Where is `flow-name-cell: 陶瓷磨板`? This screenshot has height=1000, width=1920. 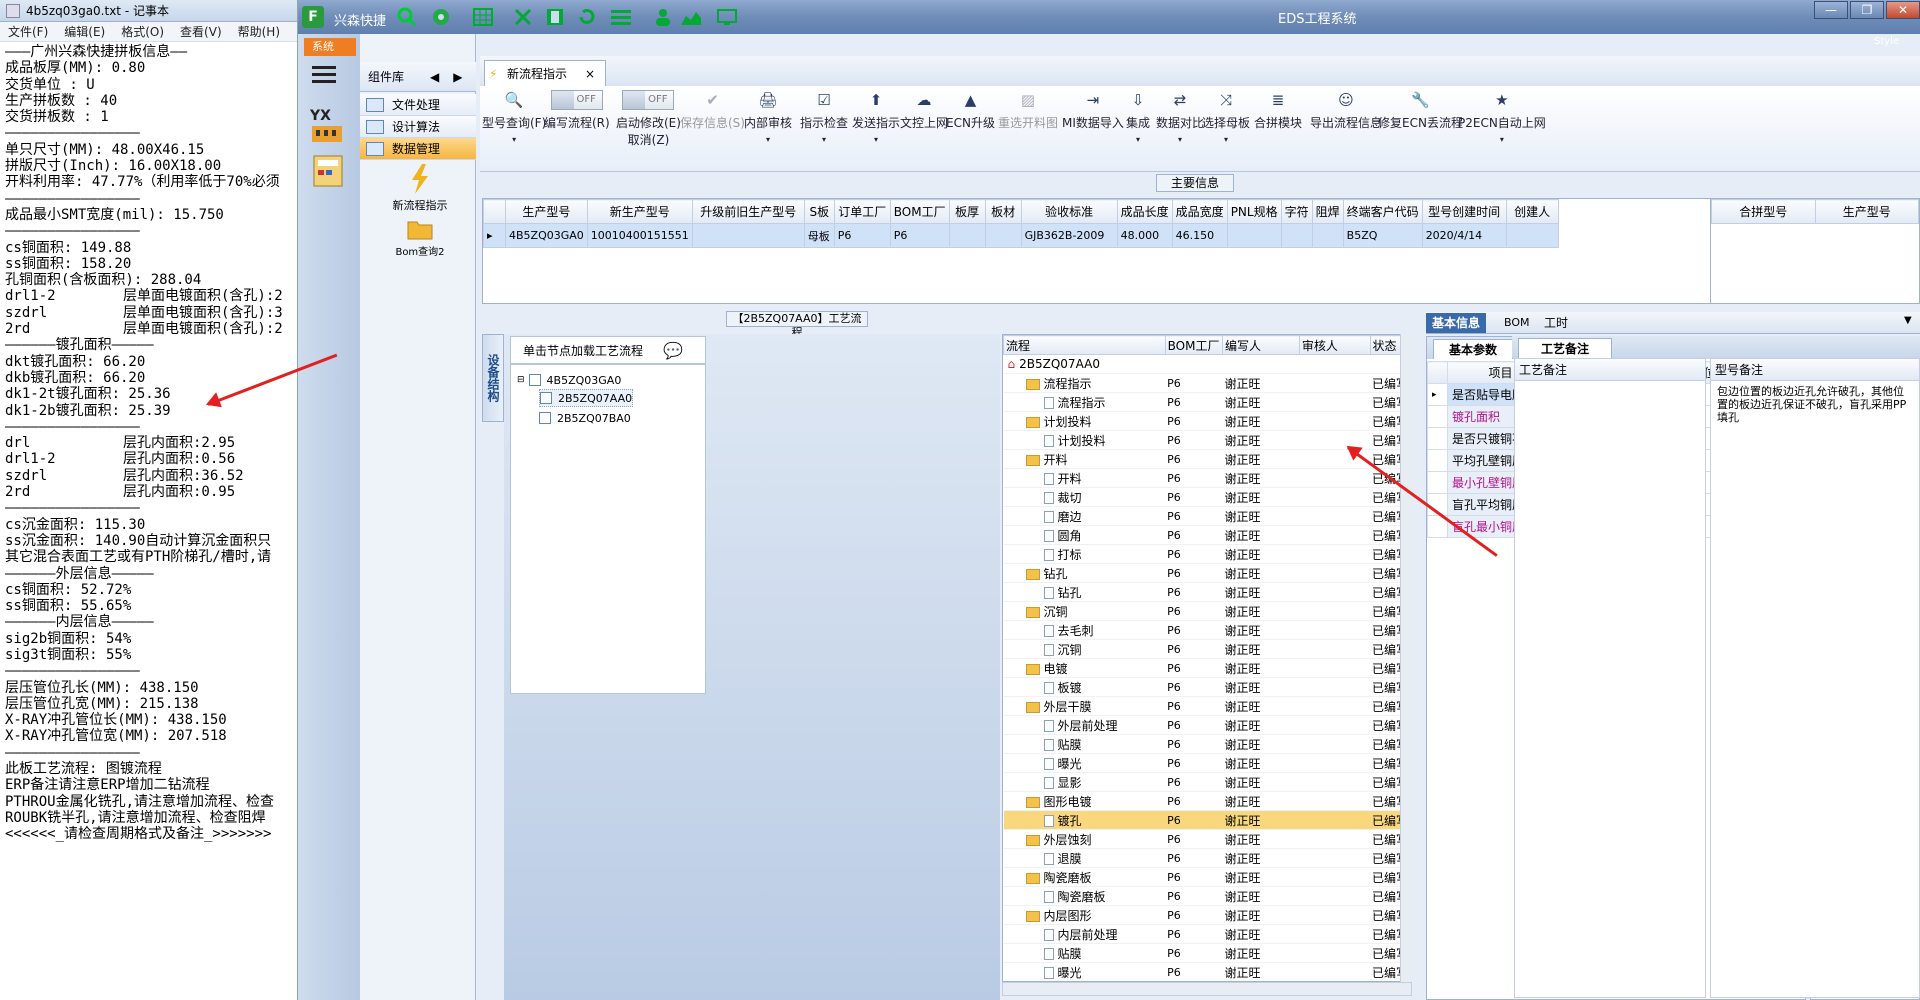 flow-name-cell: 陶瓷磨板 is located at coordinates (1084, 896).